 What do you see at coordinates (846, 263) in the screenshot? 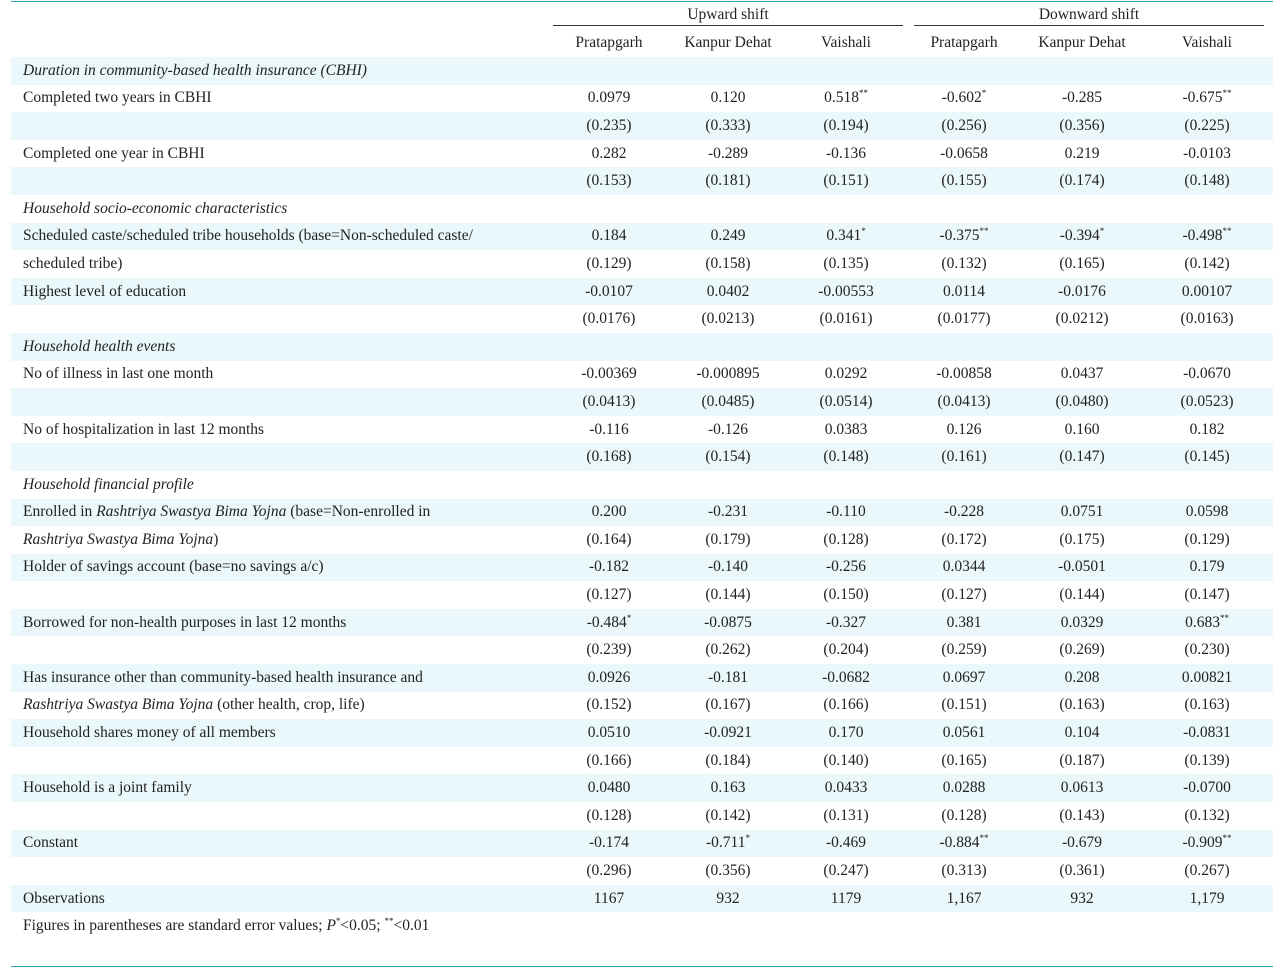
I see `standard-error-cell: (0.135)` at bounding box center [846, 263].